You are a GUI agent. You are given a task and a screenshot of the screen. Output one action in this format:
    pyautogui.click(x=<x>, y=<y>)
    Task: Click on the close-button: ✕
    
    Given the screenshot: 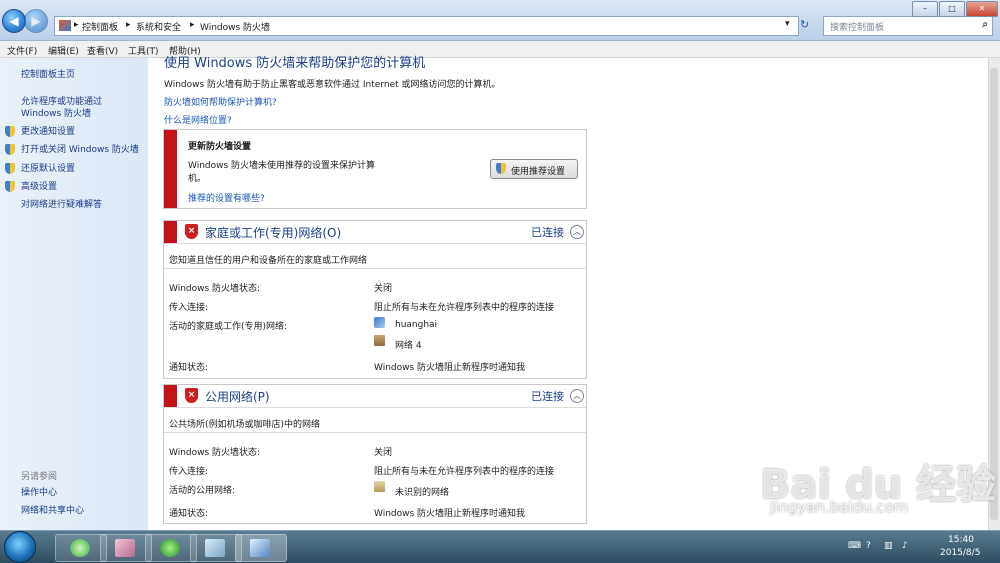 What is the action you would take?
    pyautogui.click(x=982, y=9)
    